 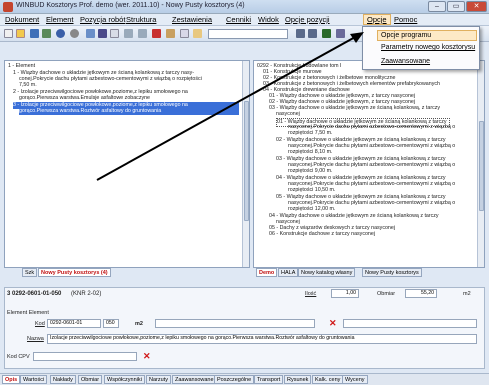 What do you see at coordinates (20, 33) in the screenshot?
I see `open-folder-icon` at bounding box center [20, 33].